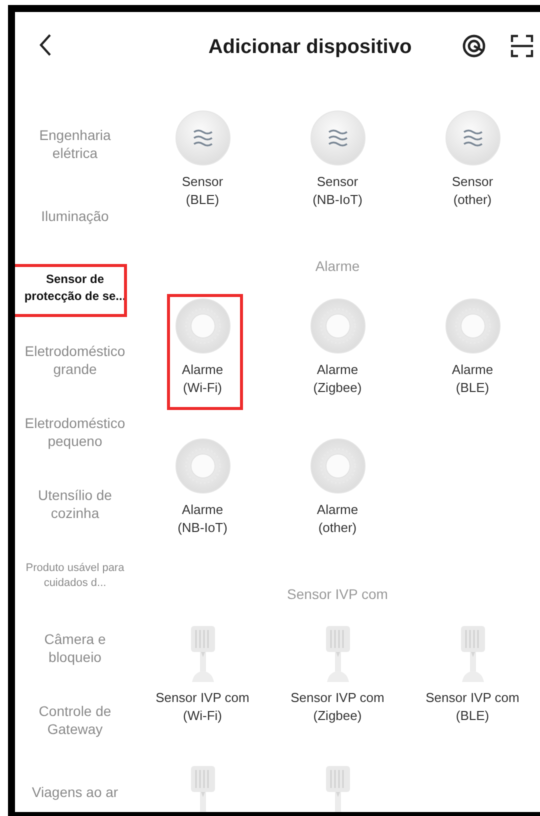  I want to click on device-label: Sensor IVP com (Wi-Fi), so click(203, 707).